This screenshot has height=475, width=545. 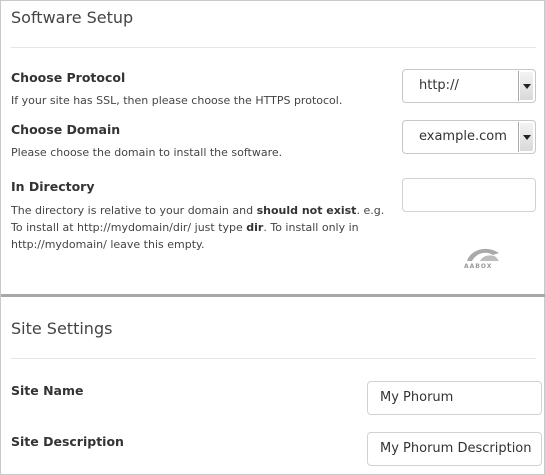 I want to click on section-title-software-setup: Software Setup, so click(x=72, y=17).